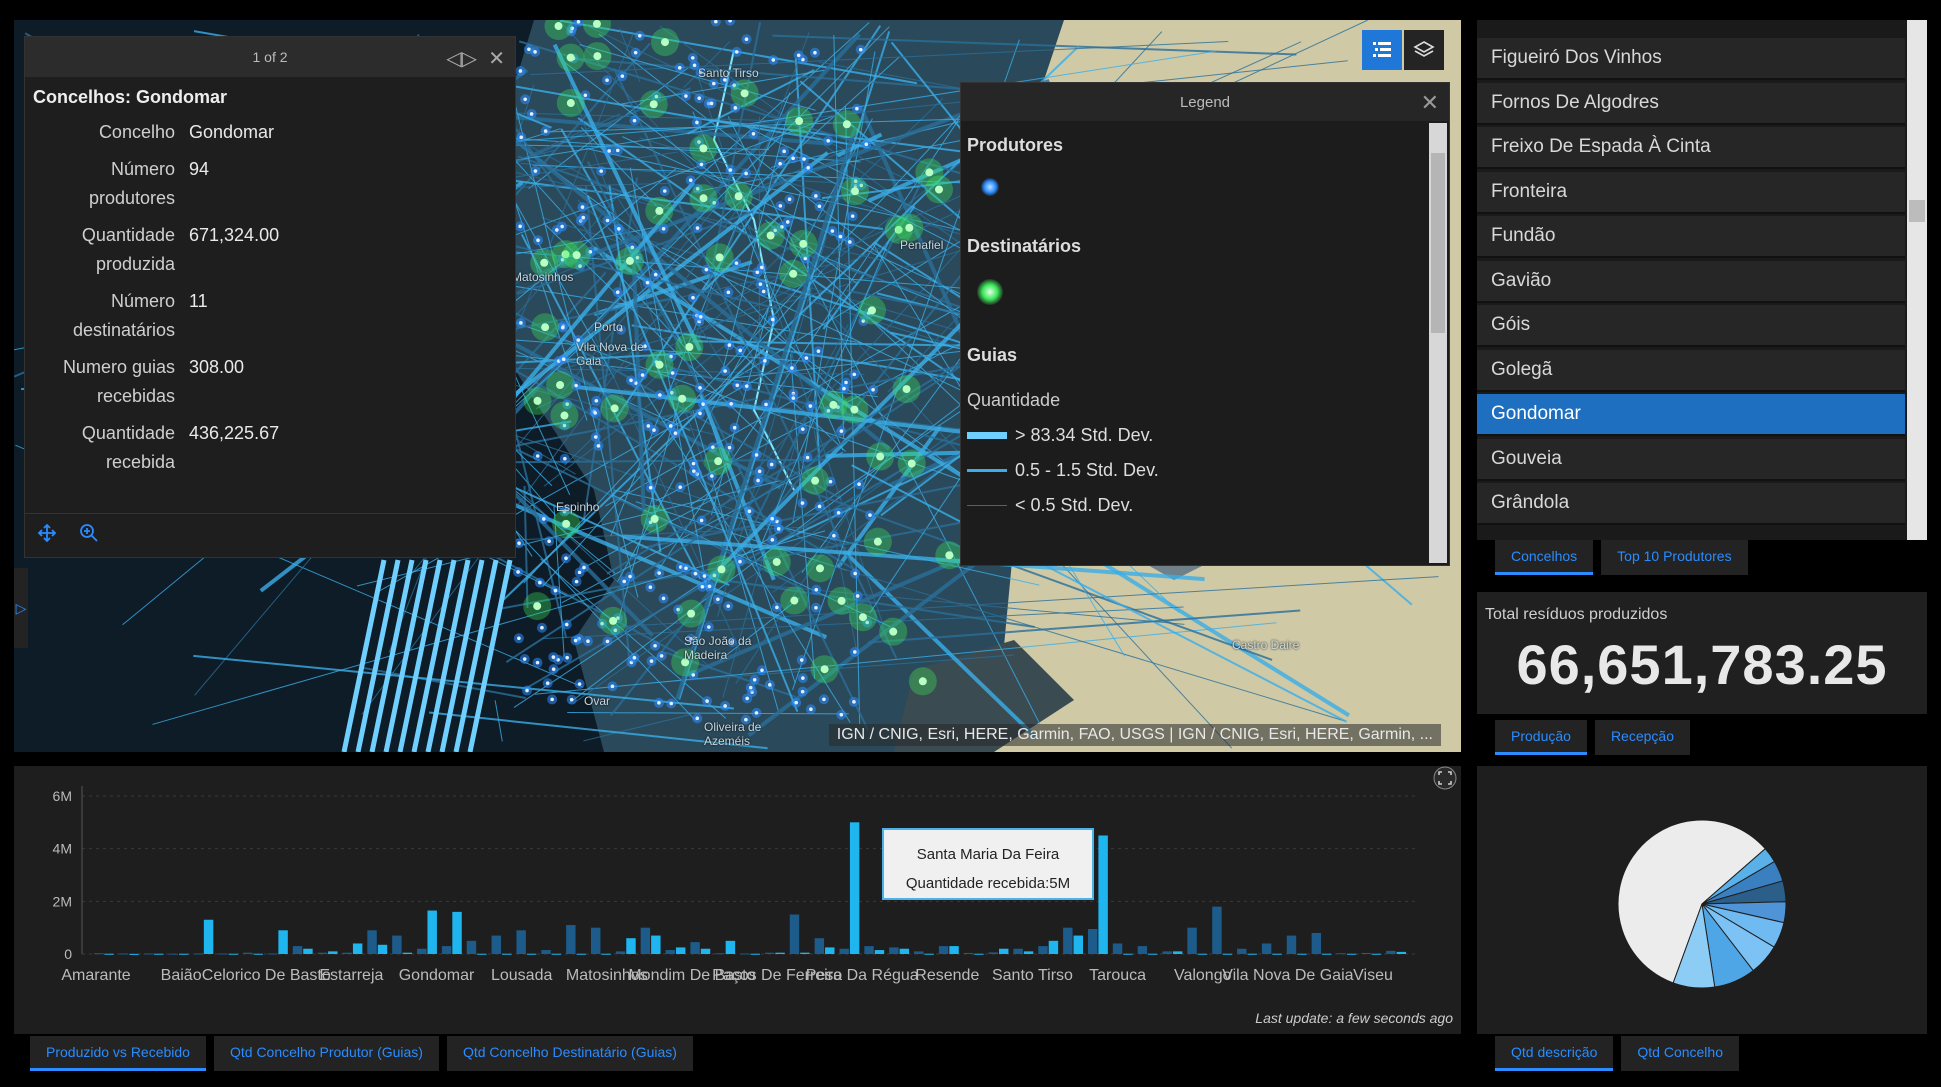  What do you see at coordinates (1544, 557) in the screenshot?
I see `tab-concelhos: Concelhos` at bounding box center [1544, 557].